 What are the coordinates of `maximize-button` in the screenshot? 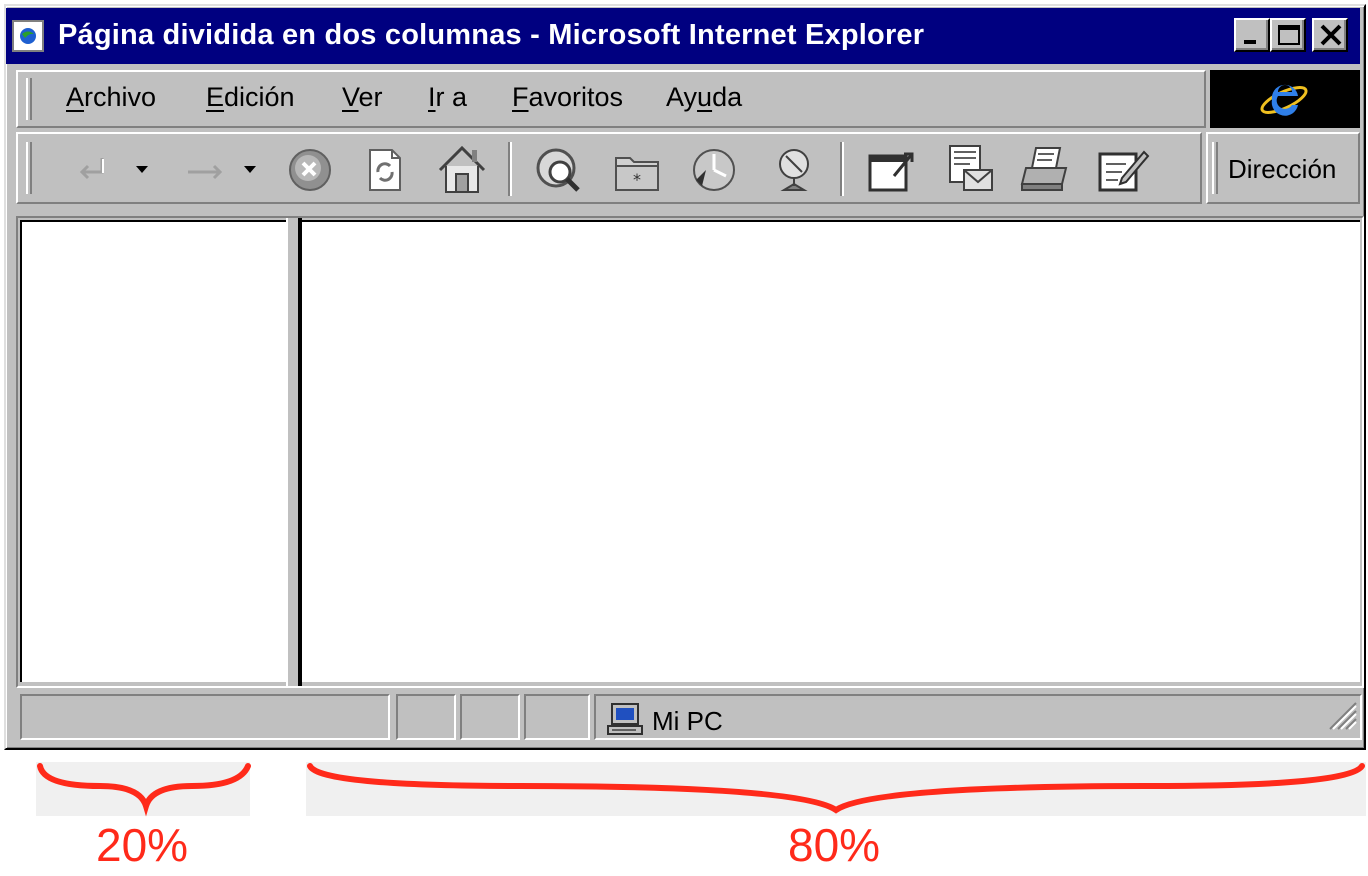 It's located at (1288, 35).